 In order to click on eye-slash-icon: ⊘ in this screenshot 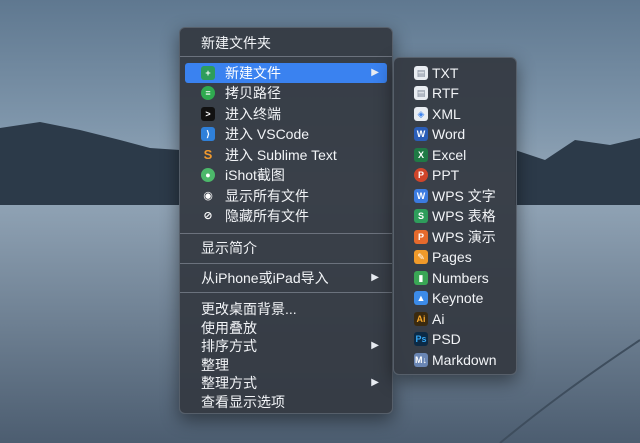, I will do `click(208, 216)`.